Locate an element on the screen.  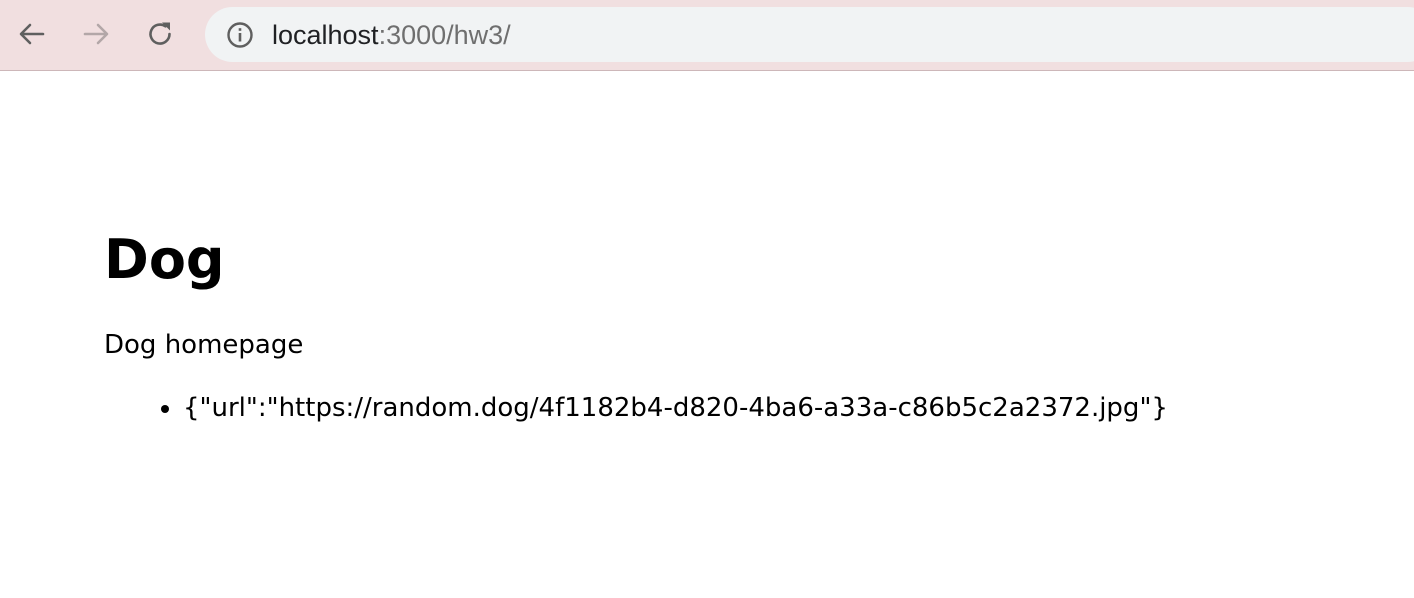
browser-toolbar: localhost:3000/hw3/ is located at coordinates (707, 35).